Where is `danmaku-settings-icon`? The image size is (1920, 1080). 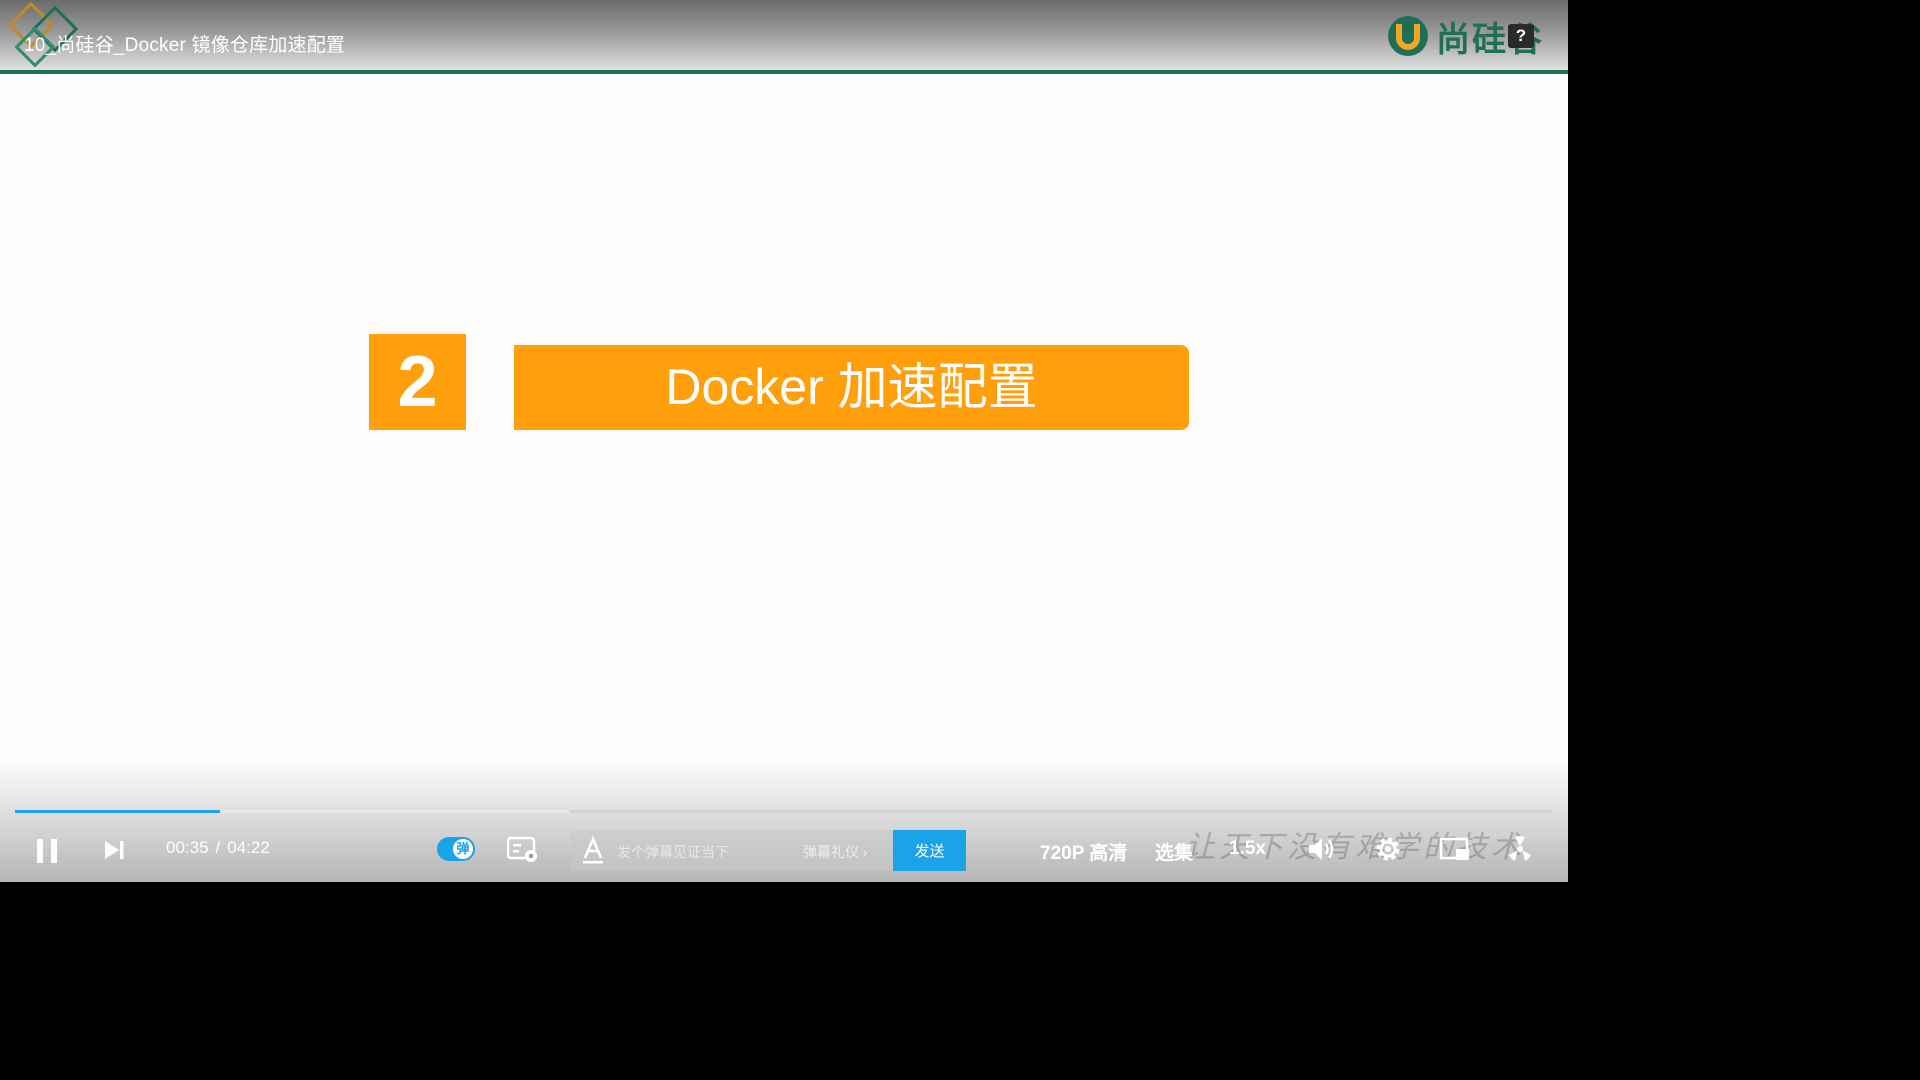
danmaku-settings-icon is located at coordinates (522, 849).